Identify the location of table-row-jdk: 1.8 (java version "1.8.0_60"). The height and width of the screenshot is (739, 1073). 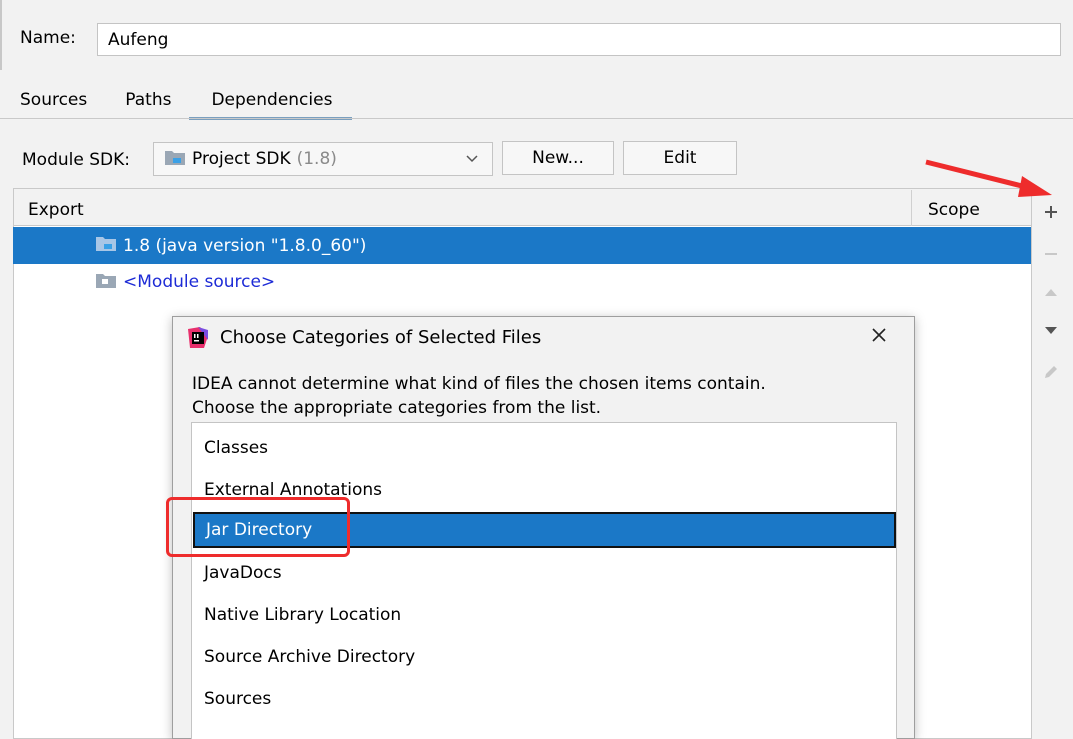
(522, 245).